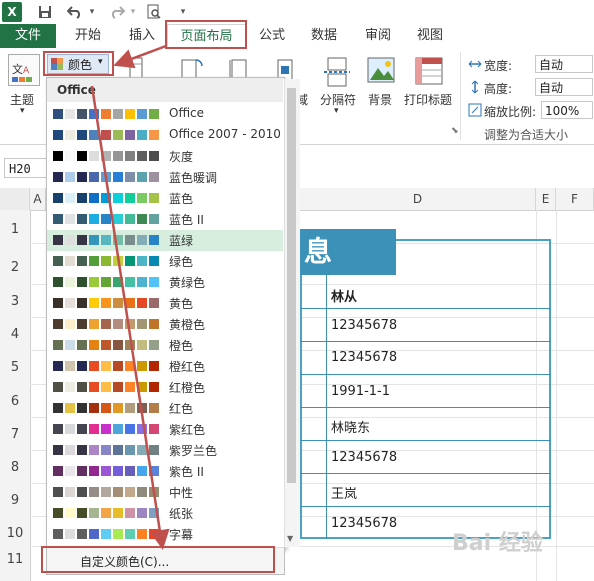  What do you see at coordinates (140, 56) in the screenshot?
I see `arrow-to-colors` at bounding box center [140, 56].